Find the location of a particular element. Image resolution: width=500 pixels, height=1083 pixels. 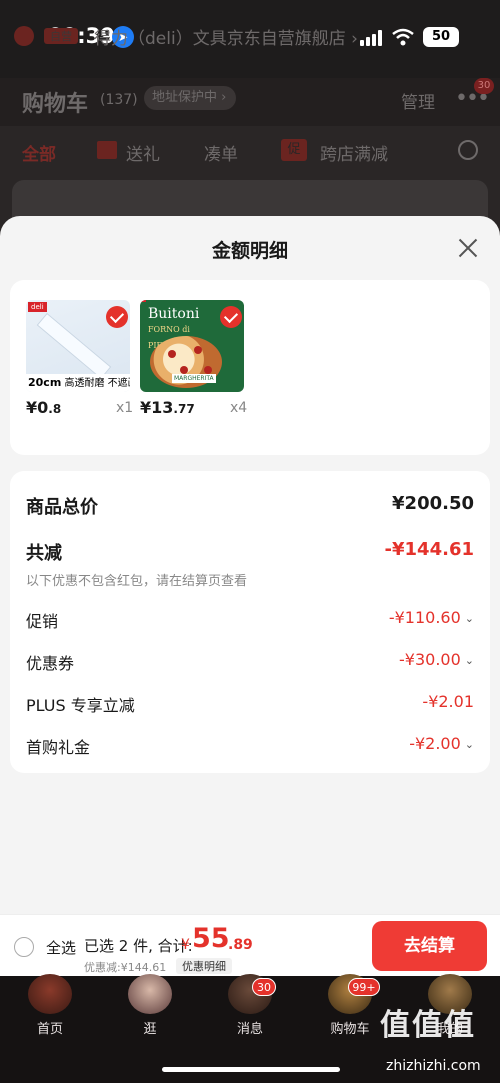

promo-icon: 促 is located at coordinates (294, 150).